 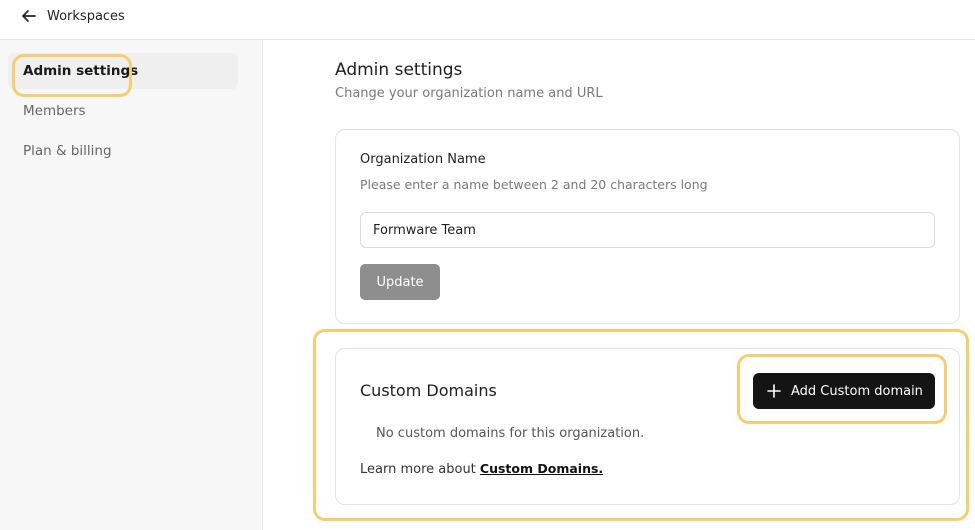 What do you see at coordinates (469, 93) in the screenshot?
I see `page-subtitle: Change your organization name and URL` at bounding box center [469, 93].